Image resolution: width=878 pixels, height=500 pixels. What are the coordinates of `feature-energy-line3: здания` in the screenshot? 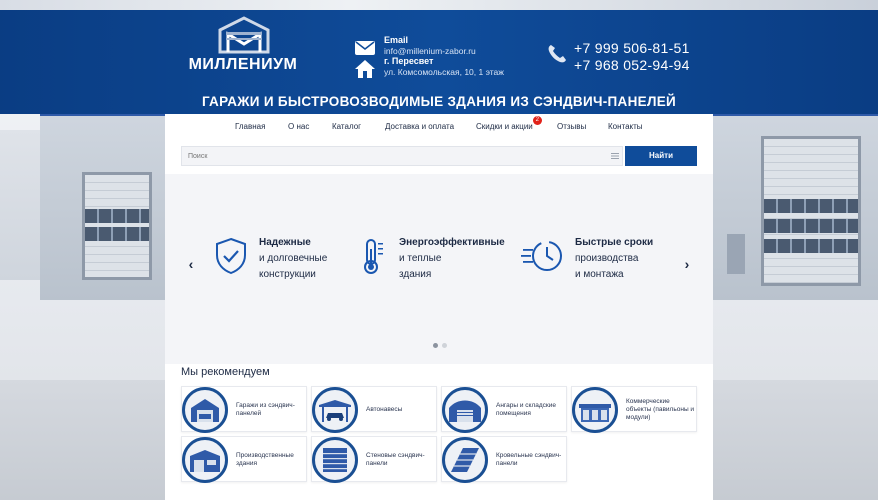 It's located at (415, 274).